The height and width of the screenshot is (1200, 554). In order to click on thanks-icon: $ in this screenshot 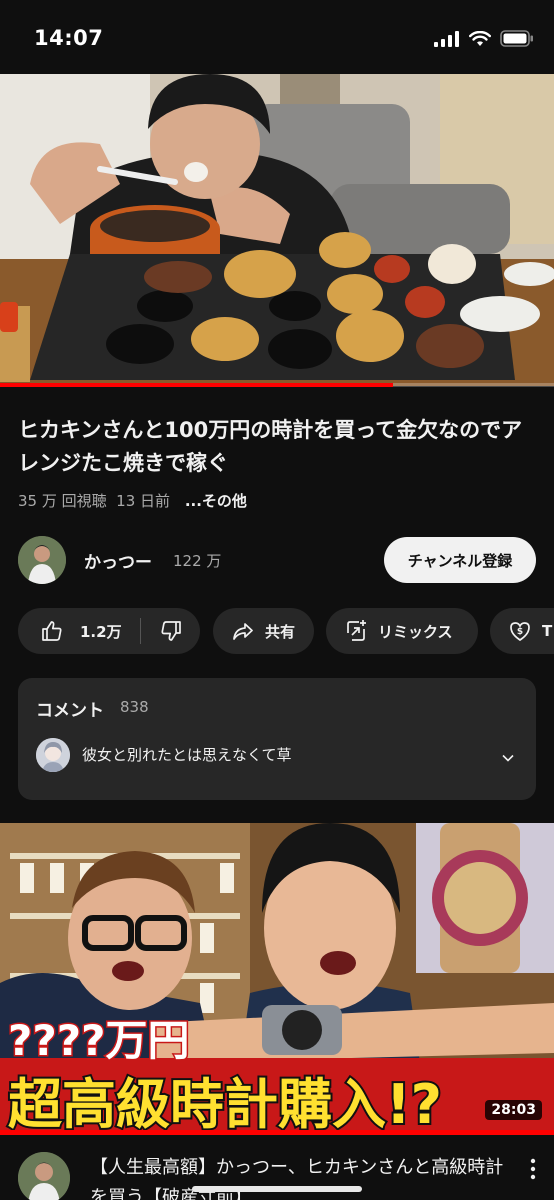, I will do `click(520, 632)`.